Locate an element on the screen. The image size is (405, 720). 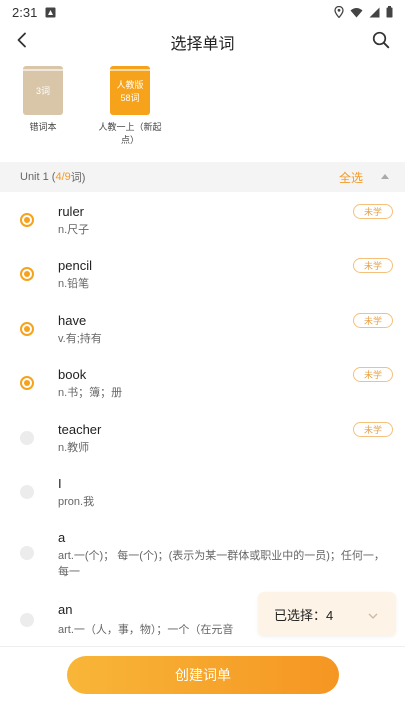
word-meaning: art.一（人，事，物）；一个（在元音 is located at coordinates (146, 630).